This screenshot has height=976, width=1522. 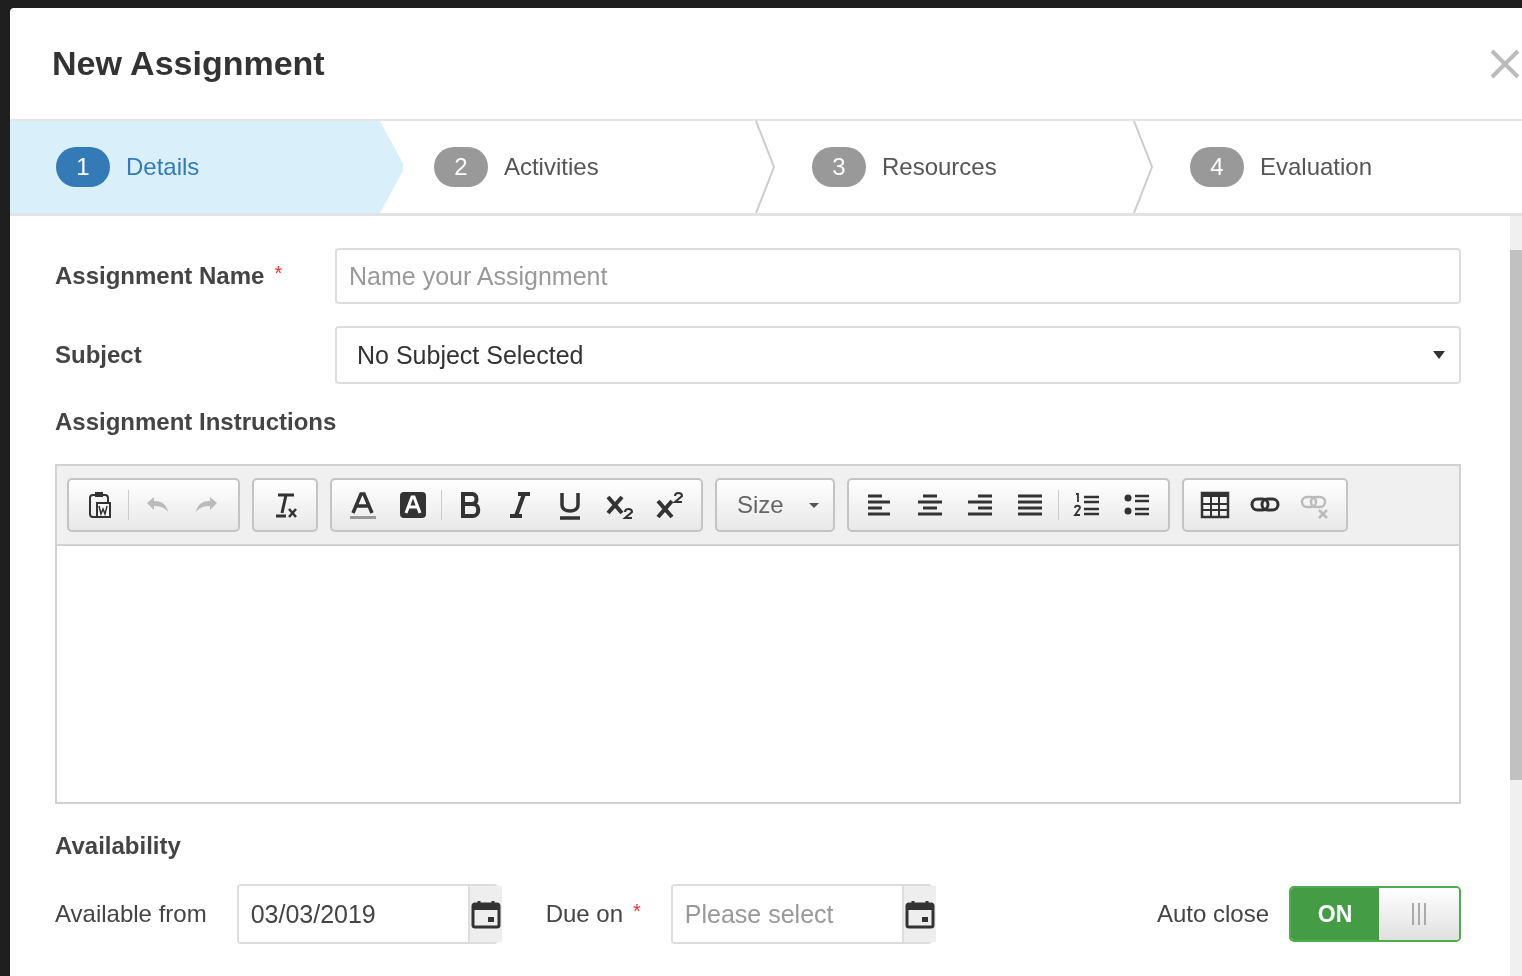 I want to click on section-label: Assignment Instructions, so click(x=196, y=422).